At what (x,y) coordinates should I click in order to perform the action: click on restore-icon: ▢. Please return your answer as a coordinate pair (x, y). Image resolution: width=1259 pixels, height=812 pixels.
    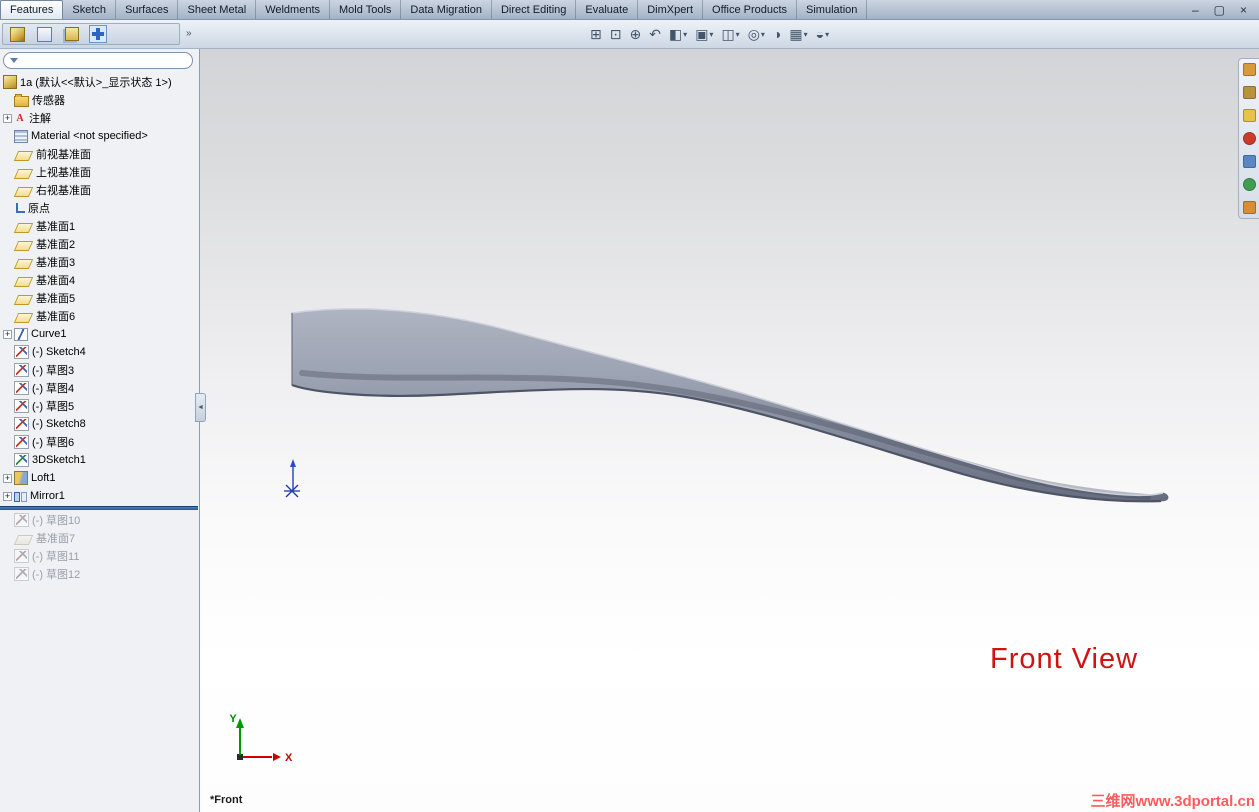
    Looking at the image, I should click on (1219, 10).